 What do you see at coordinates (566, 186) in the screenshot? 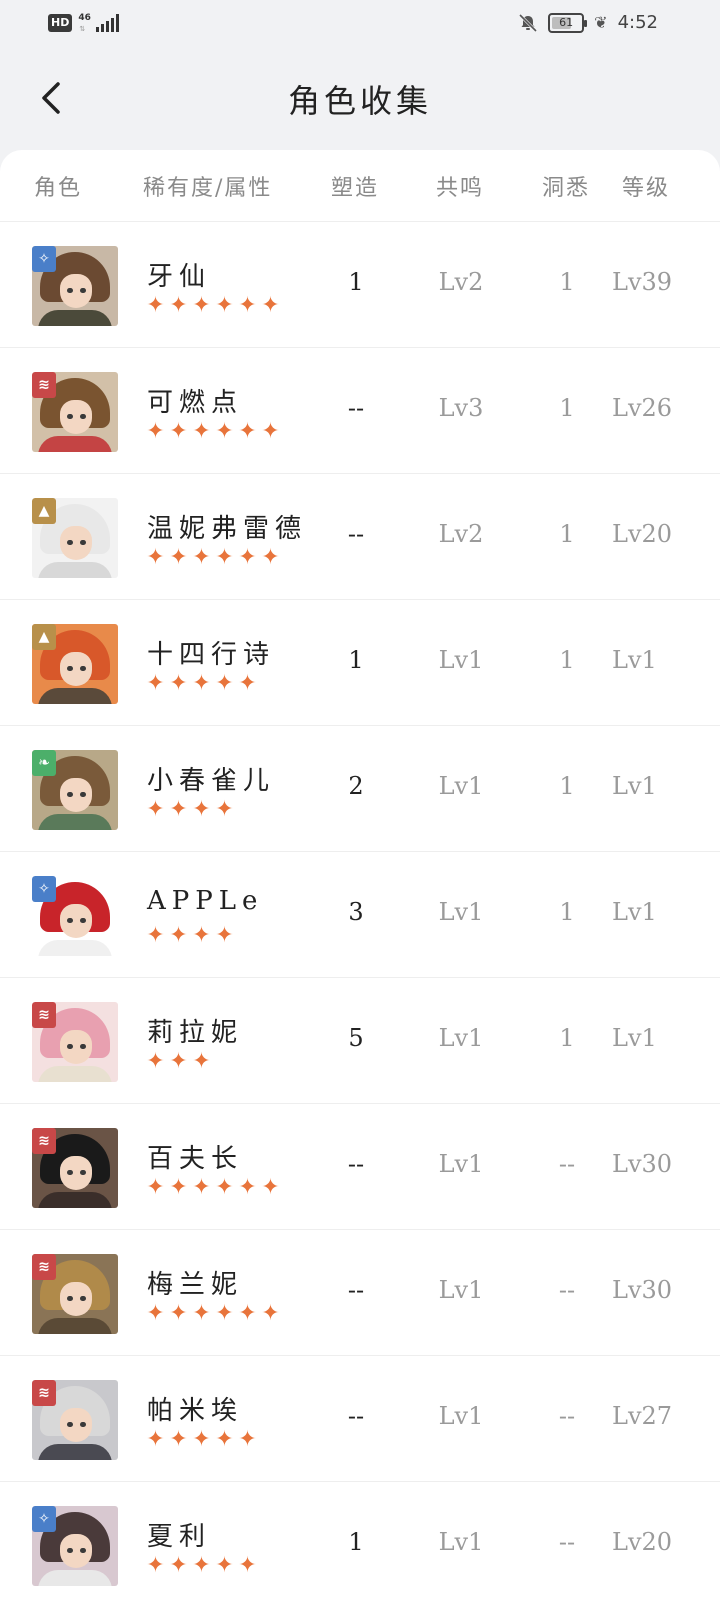
I see `col-insight: 洞悉` at bounding box center [566, 186].